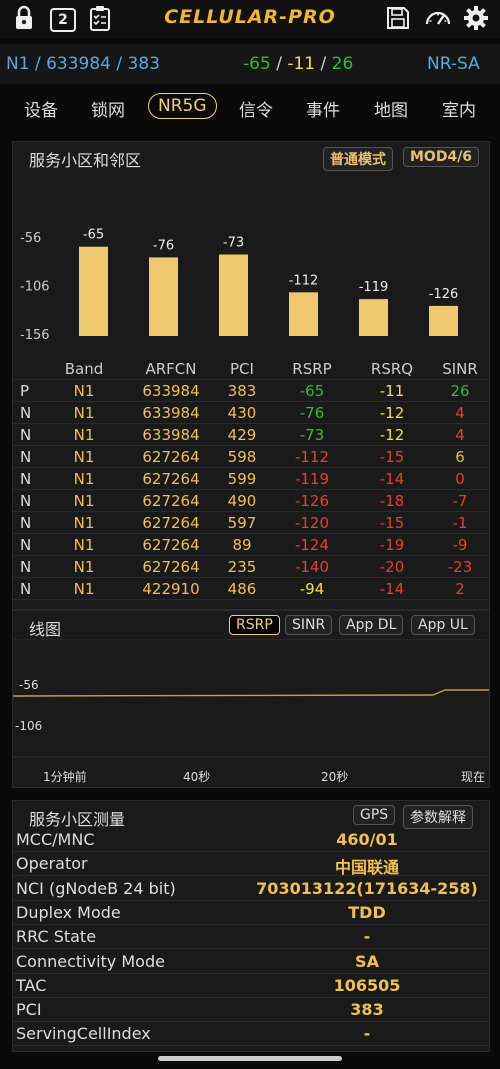 The height and width of the screenshot is (1069, 500). What do you see at coordinates (93, 235) in the screenshot?
I see `bar-value-label: -65` at bounding box center [93, 235].